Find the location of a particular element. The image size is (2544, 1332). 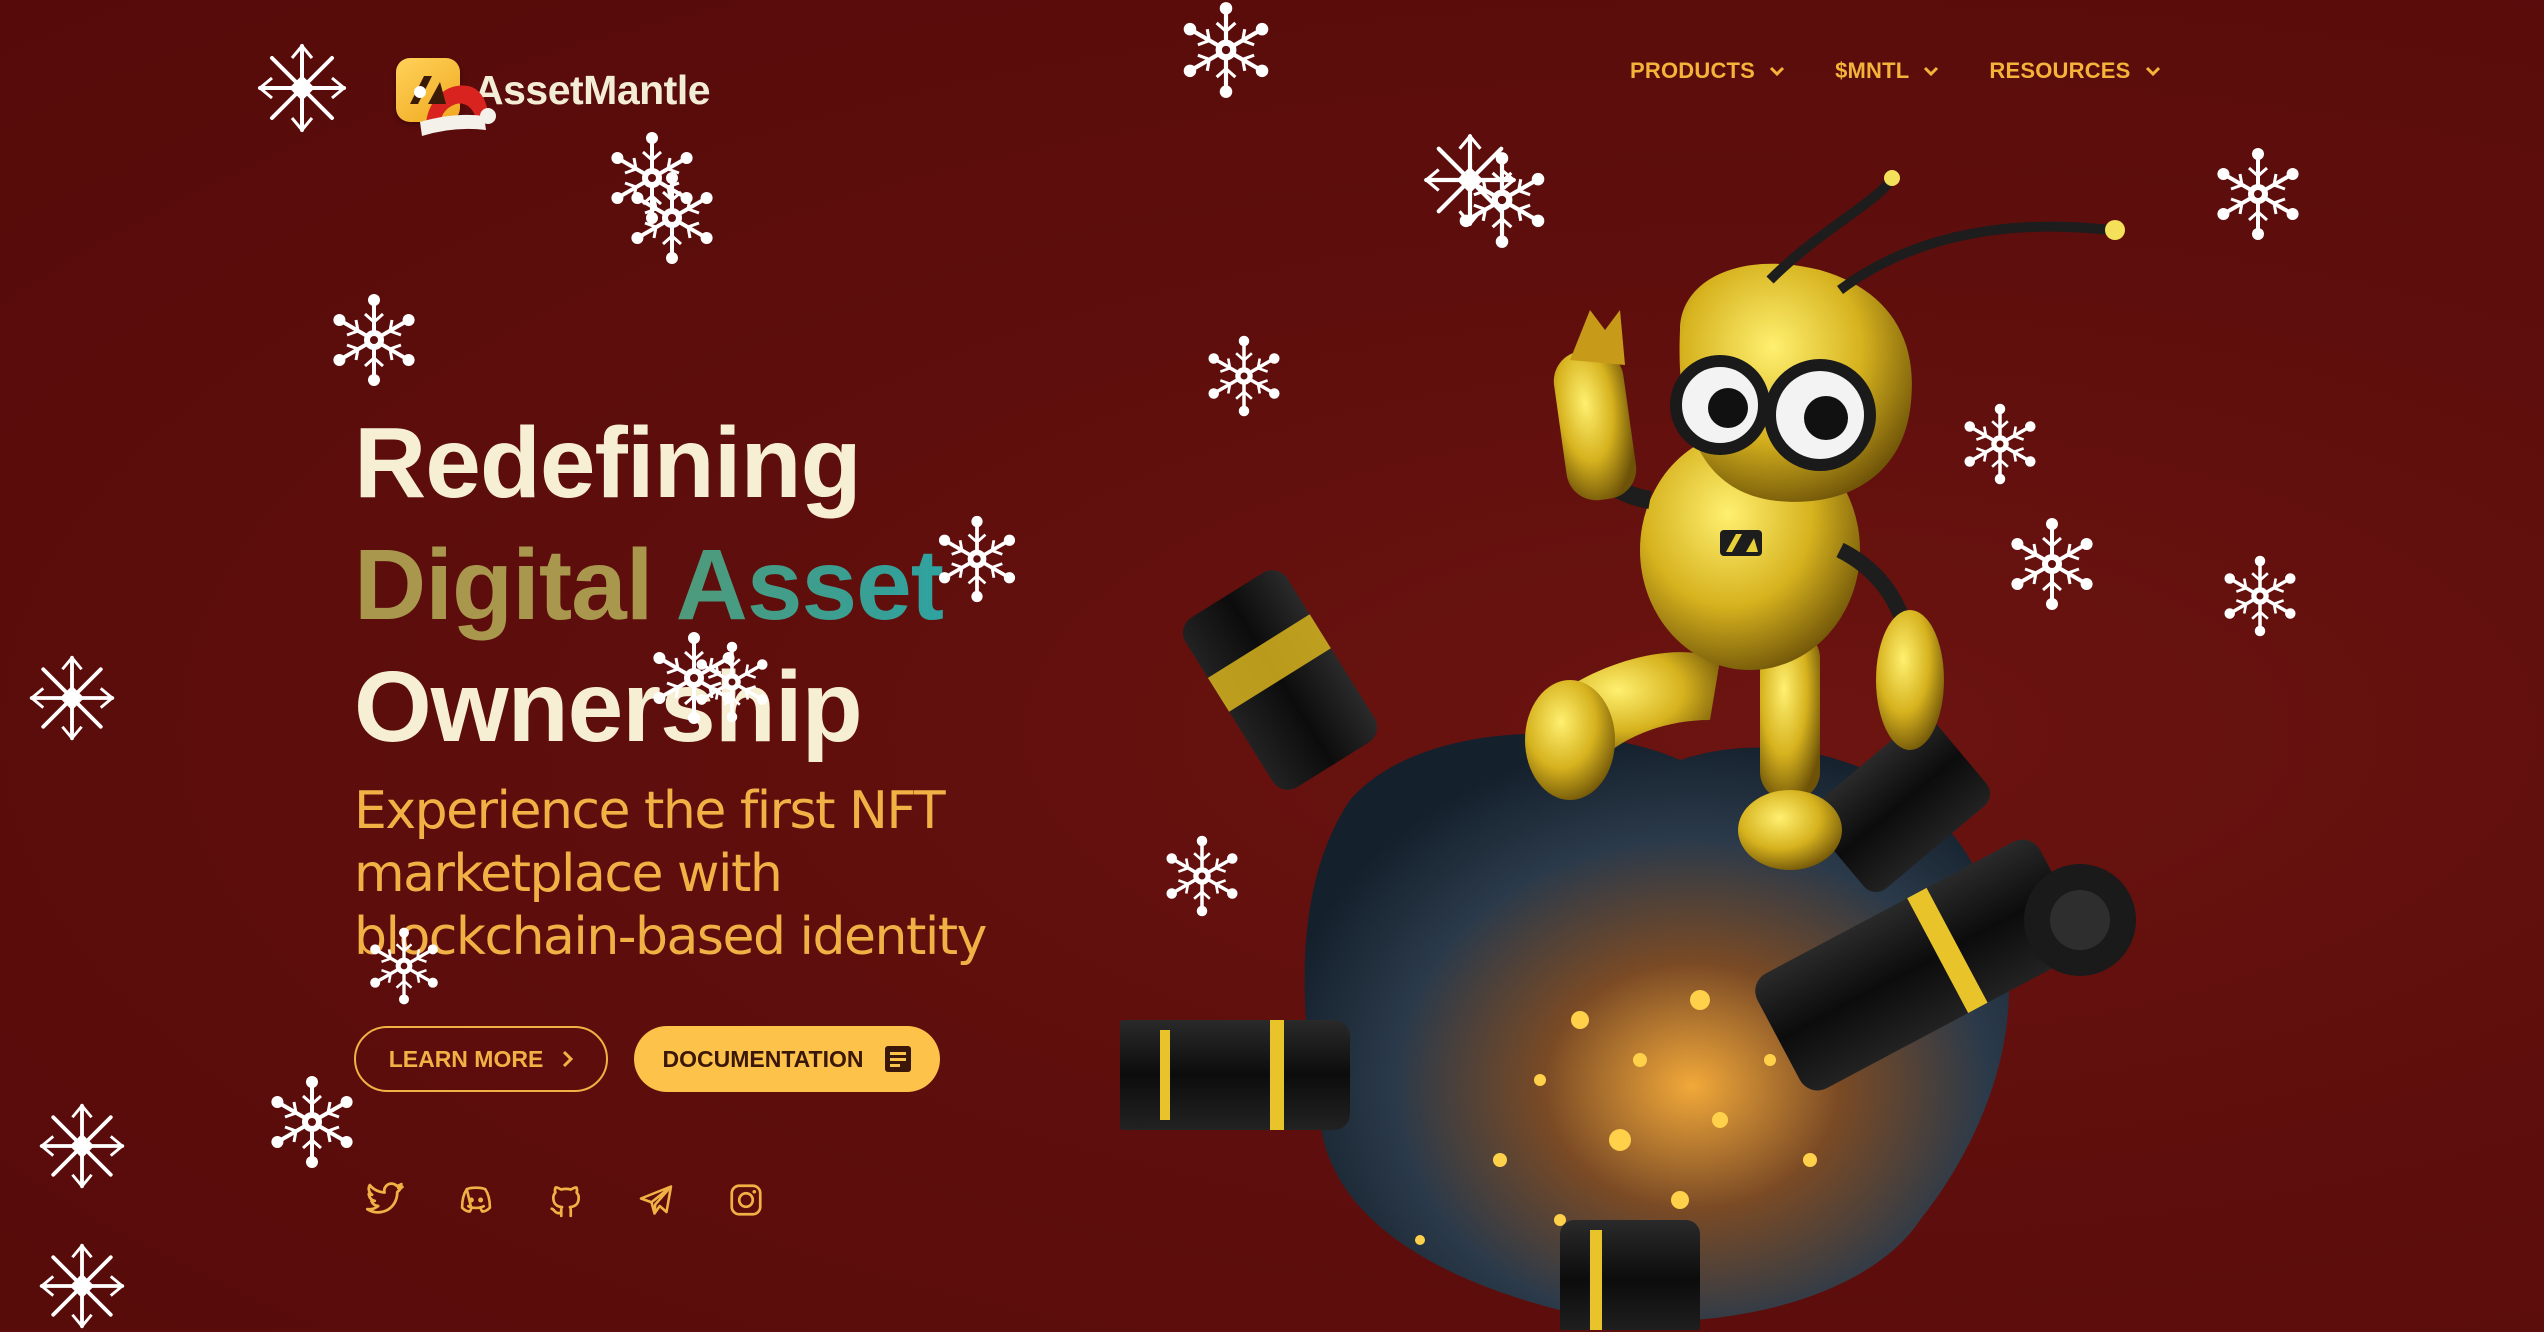

assetmantle-logo-icon is located at coordinates (446, 97).